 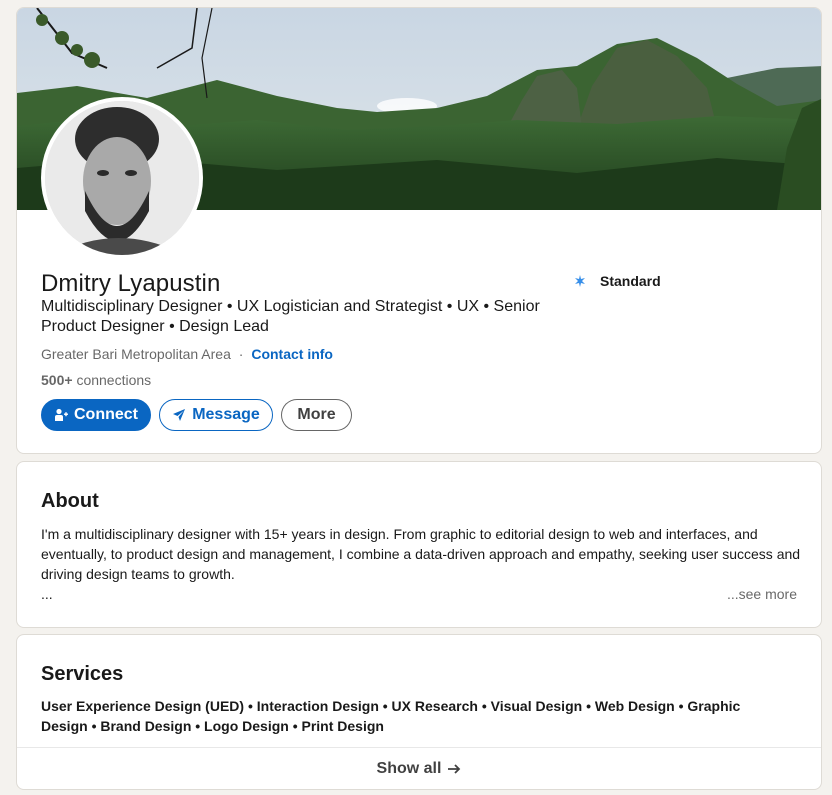 What do you see at coordinates (762, 594) in the screenshot?
I see `see-more-link: ...see more` at bounding box center [762, 594].